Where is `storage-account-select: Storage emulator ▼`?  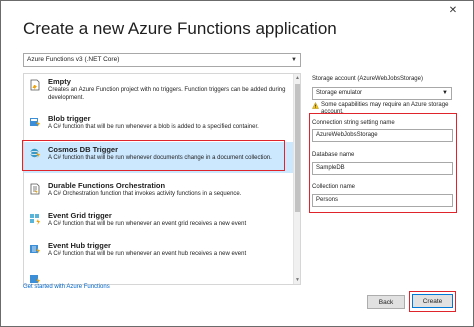
storage-account-select: Storage emulator ▼ is located at coordinates (382, 93).